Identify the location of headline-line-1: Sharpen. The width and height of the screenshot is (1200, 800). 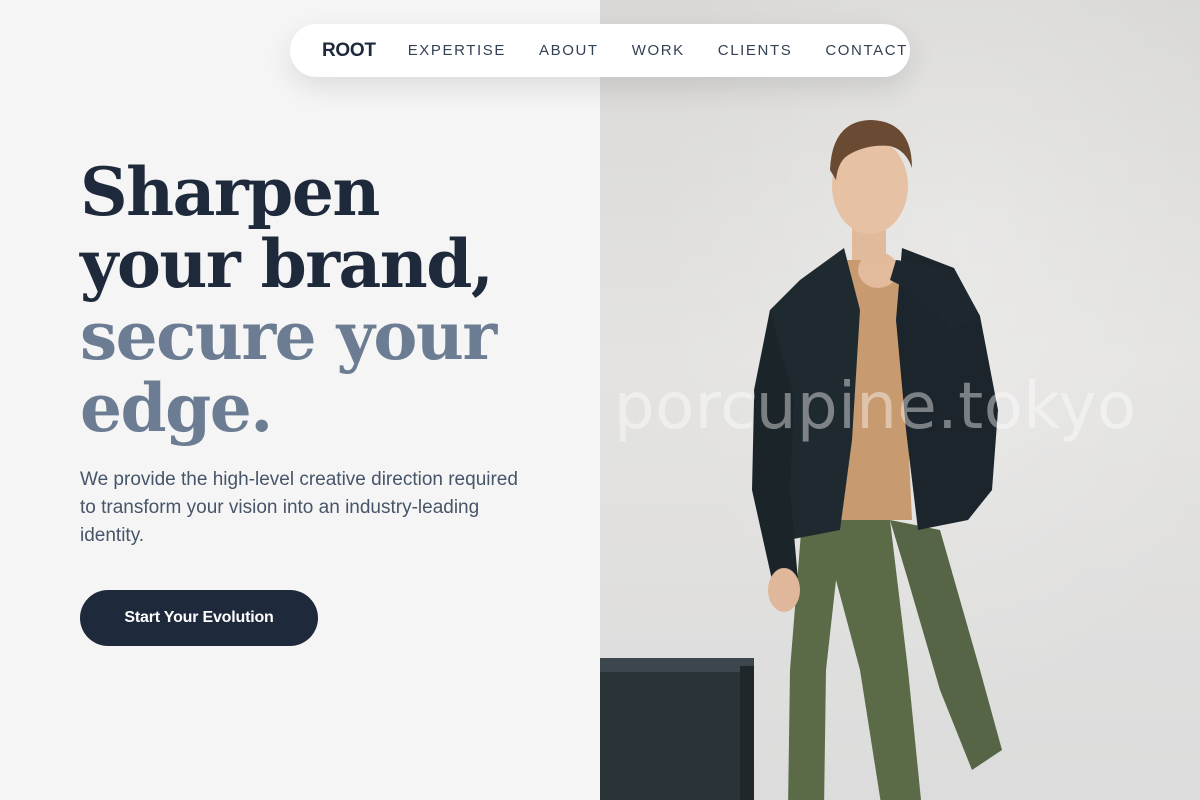
(230, 192).